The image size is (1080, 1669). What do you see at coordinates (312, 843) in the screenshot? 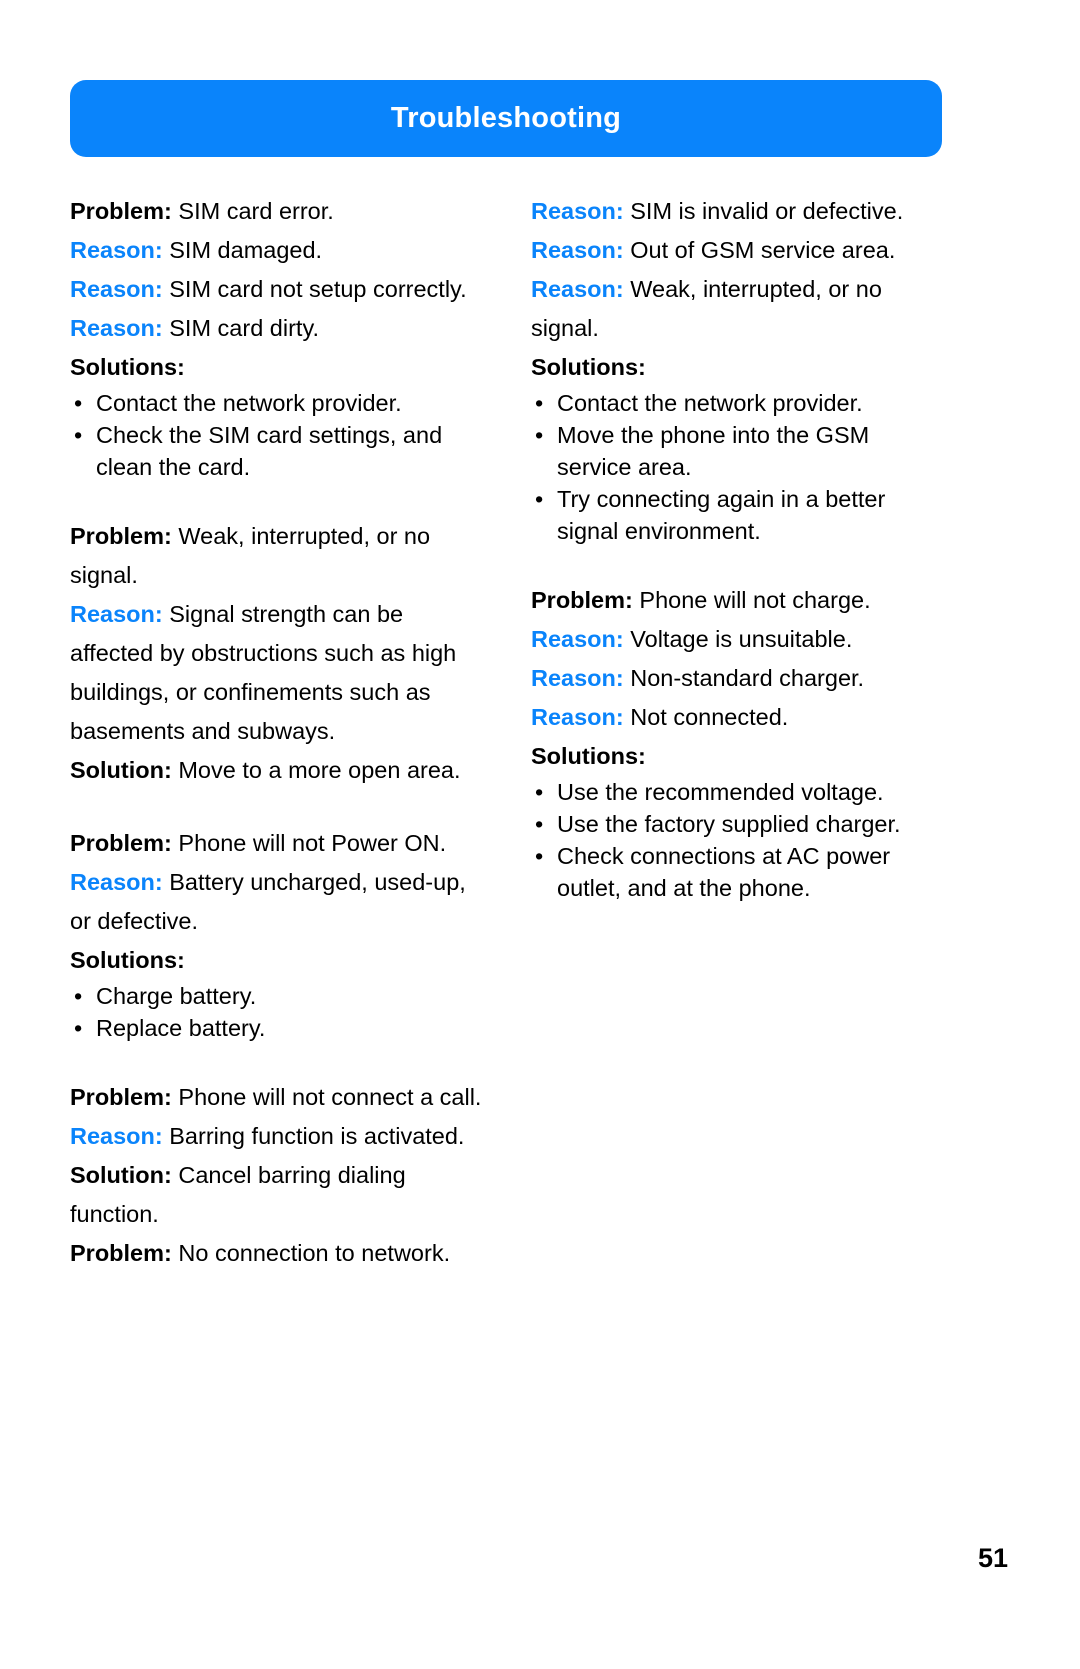
I see `problem-text: Phone will not Power ON.` at bounding box center [312, 843].